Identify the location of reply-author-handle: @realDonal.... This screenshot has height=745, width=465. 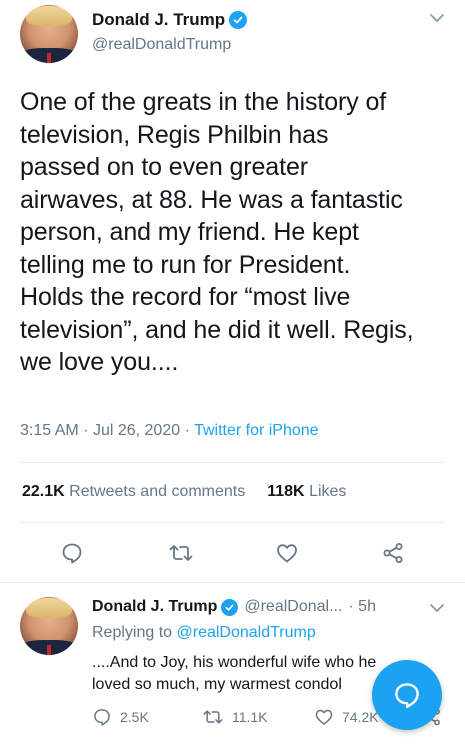
(293, 607).